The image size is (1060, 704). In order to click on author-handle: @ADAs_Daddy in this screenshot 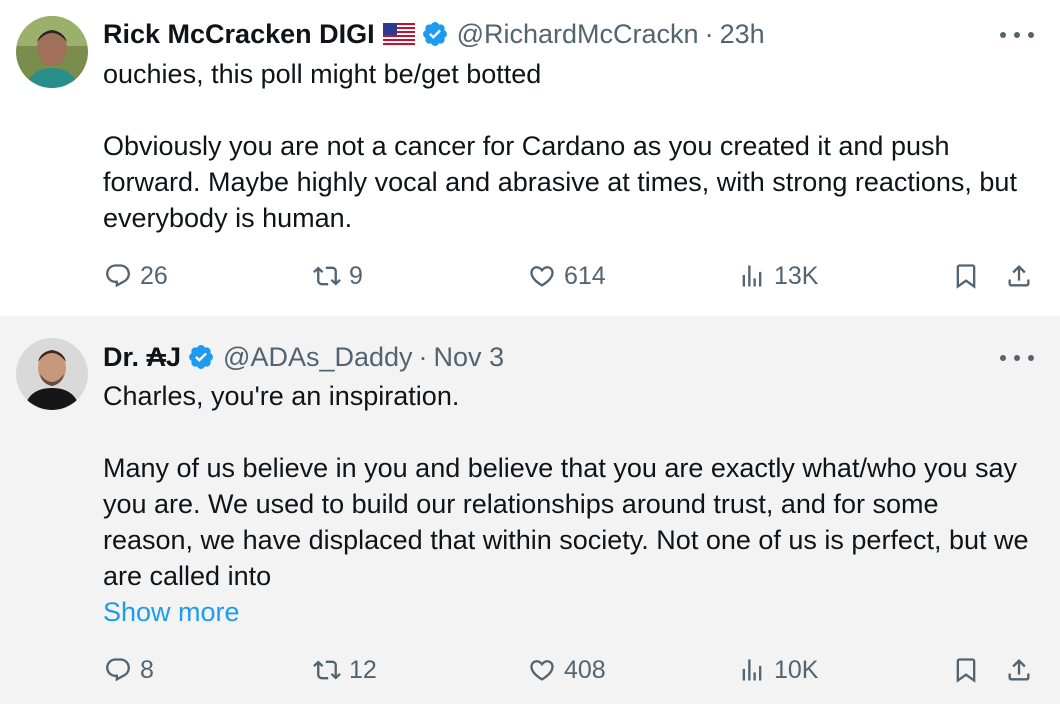, I will do `click(318, 357)`.